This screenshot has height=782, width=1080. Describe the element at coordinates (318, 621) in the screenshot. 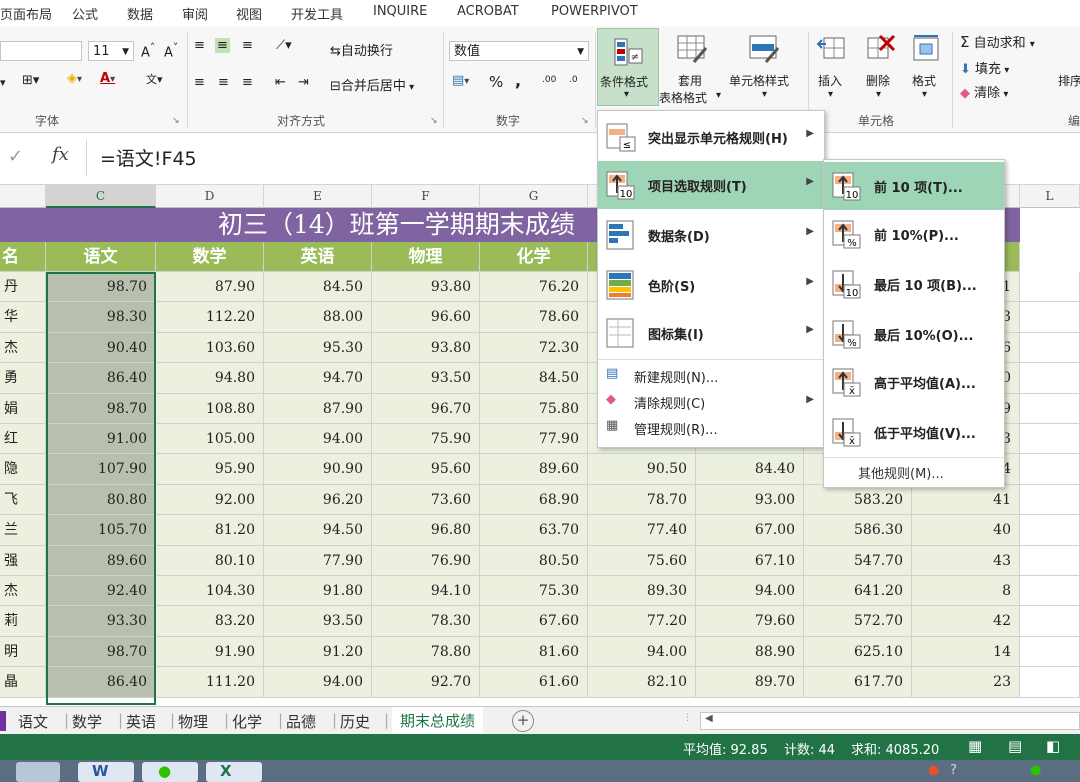

I see `score-cell: 93.50` at that location.